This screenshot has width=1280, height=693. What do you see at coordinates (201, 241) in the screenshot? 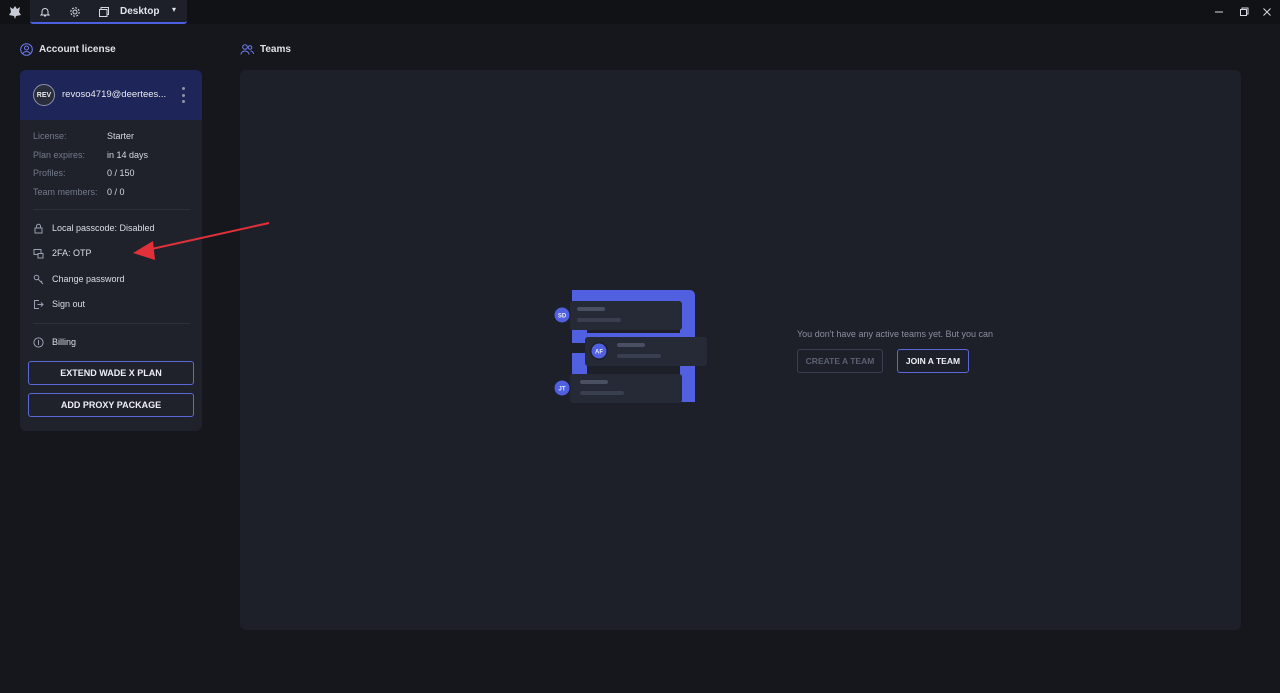
I see `annotation-arrow-icon` at bounding box center [201, 241].